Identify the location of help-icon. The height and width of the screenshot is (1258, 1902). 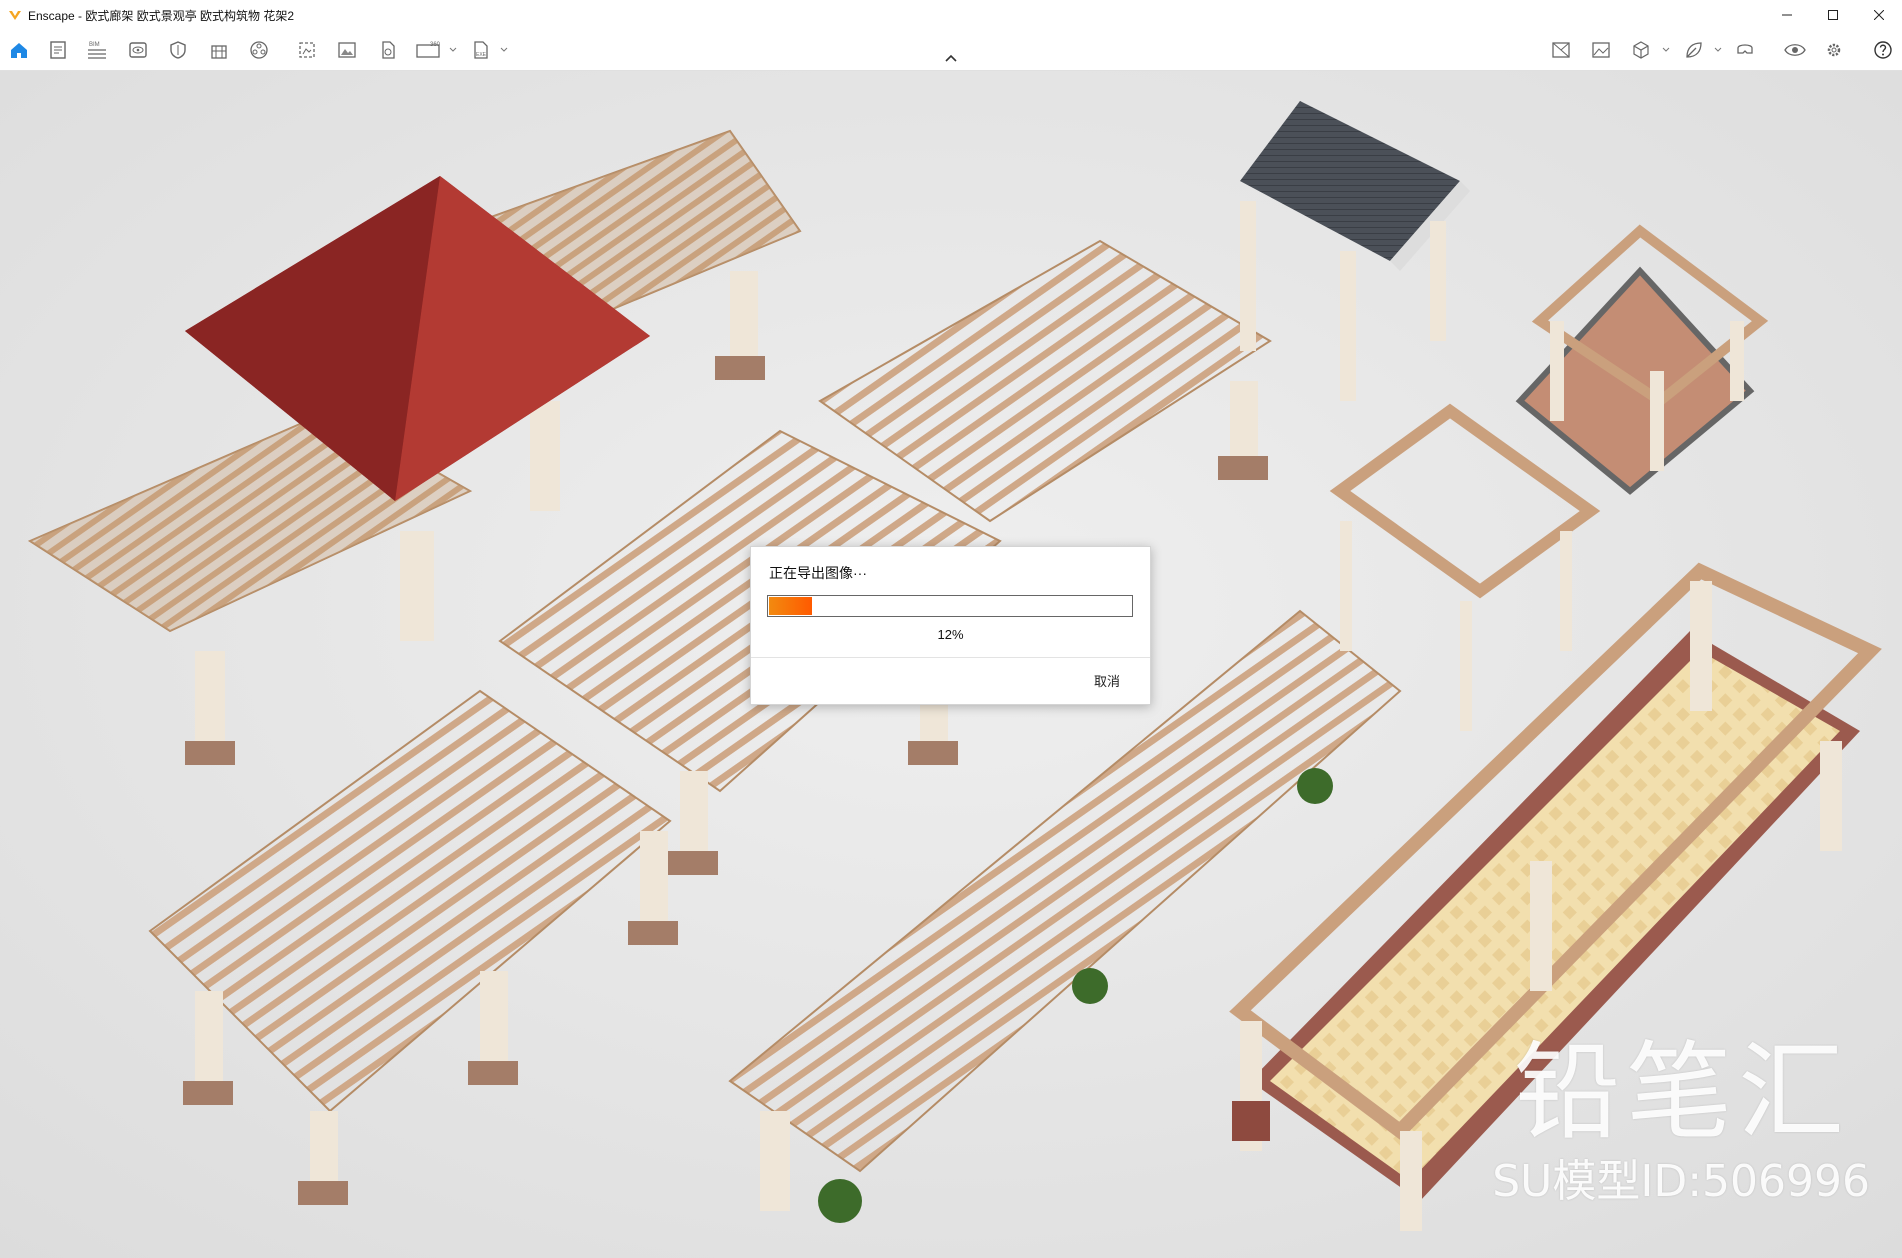
(1883, 50).